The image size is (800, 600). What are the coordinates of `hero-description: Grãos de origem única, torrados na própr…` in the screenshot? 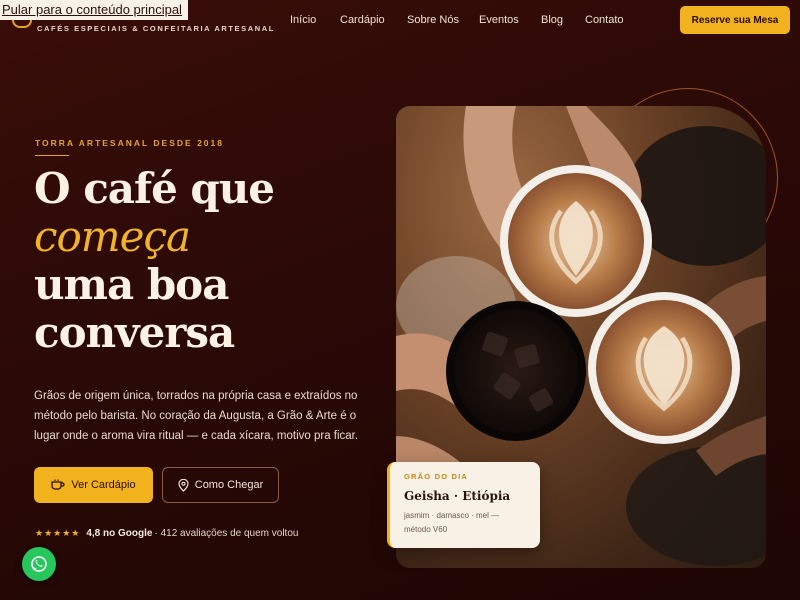 It's located at (196, 416).